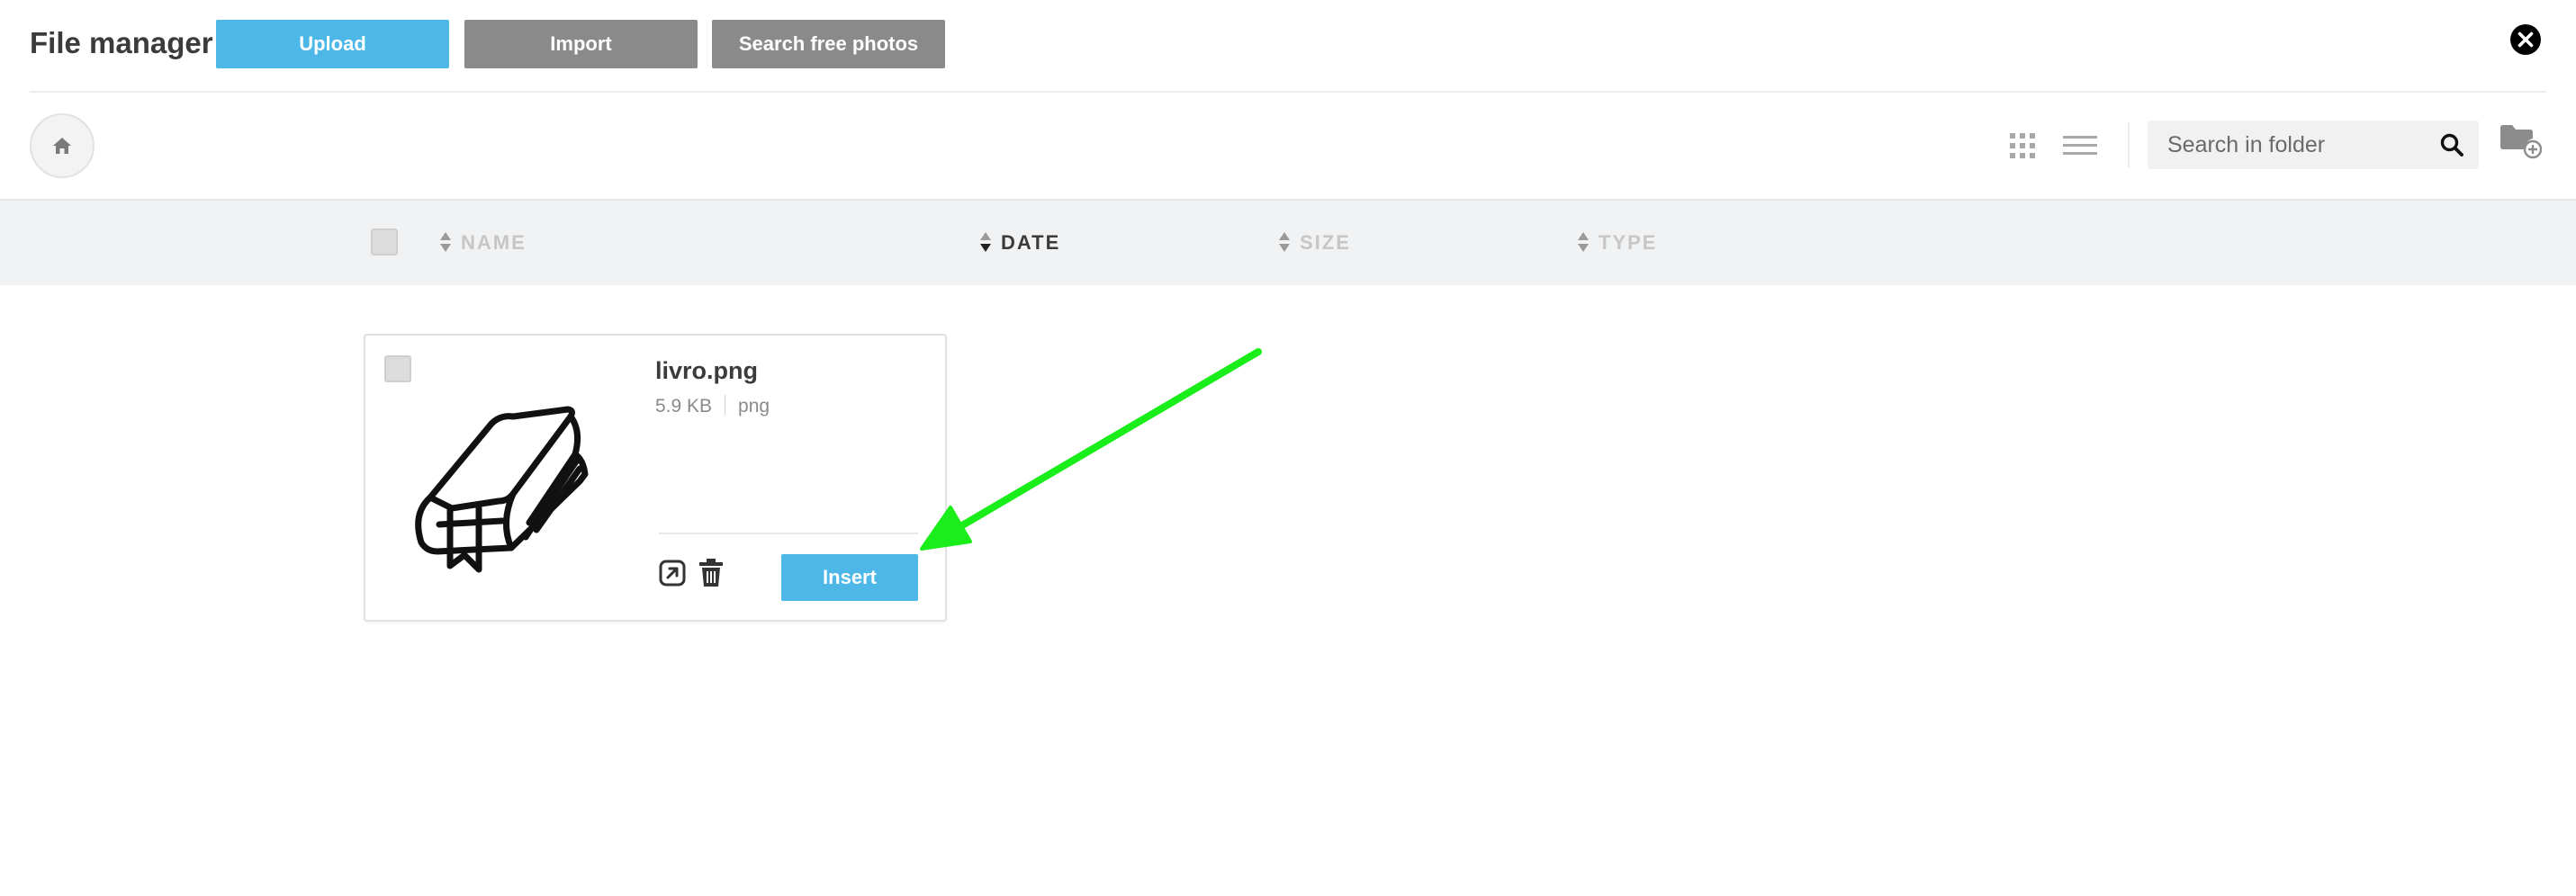 The image size is (2576, 896). What do you see at coordinates (849, 577) in the screenshot?
I see `insert-button: Insert` at bounding box center [849, 577].